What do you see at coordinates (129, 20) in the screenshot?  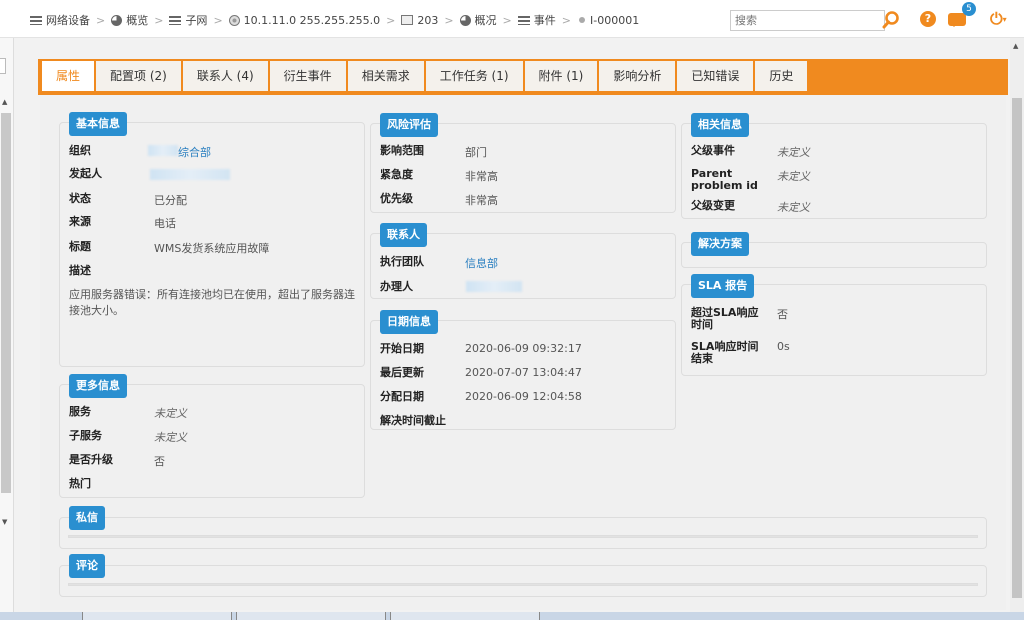 I see `breadcrumb-item-overview: 概览` at bounding box center [129, 20].